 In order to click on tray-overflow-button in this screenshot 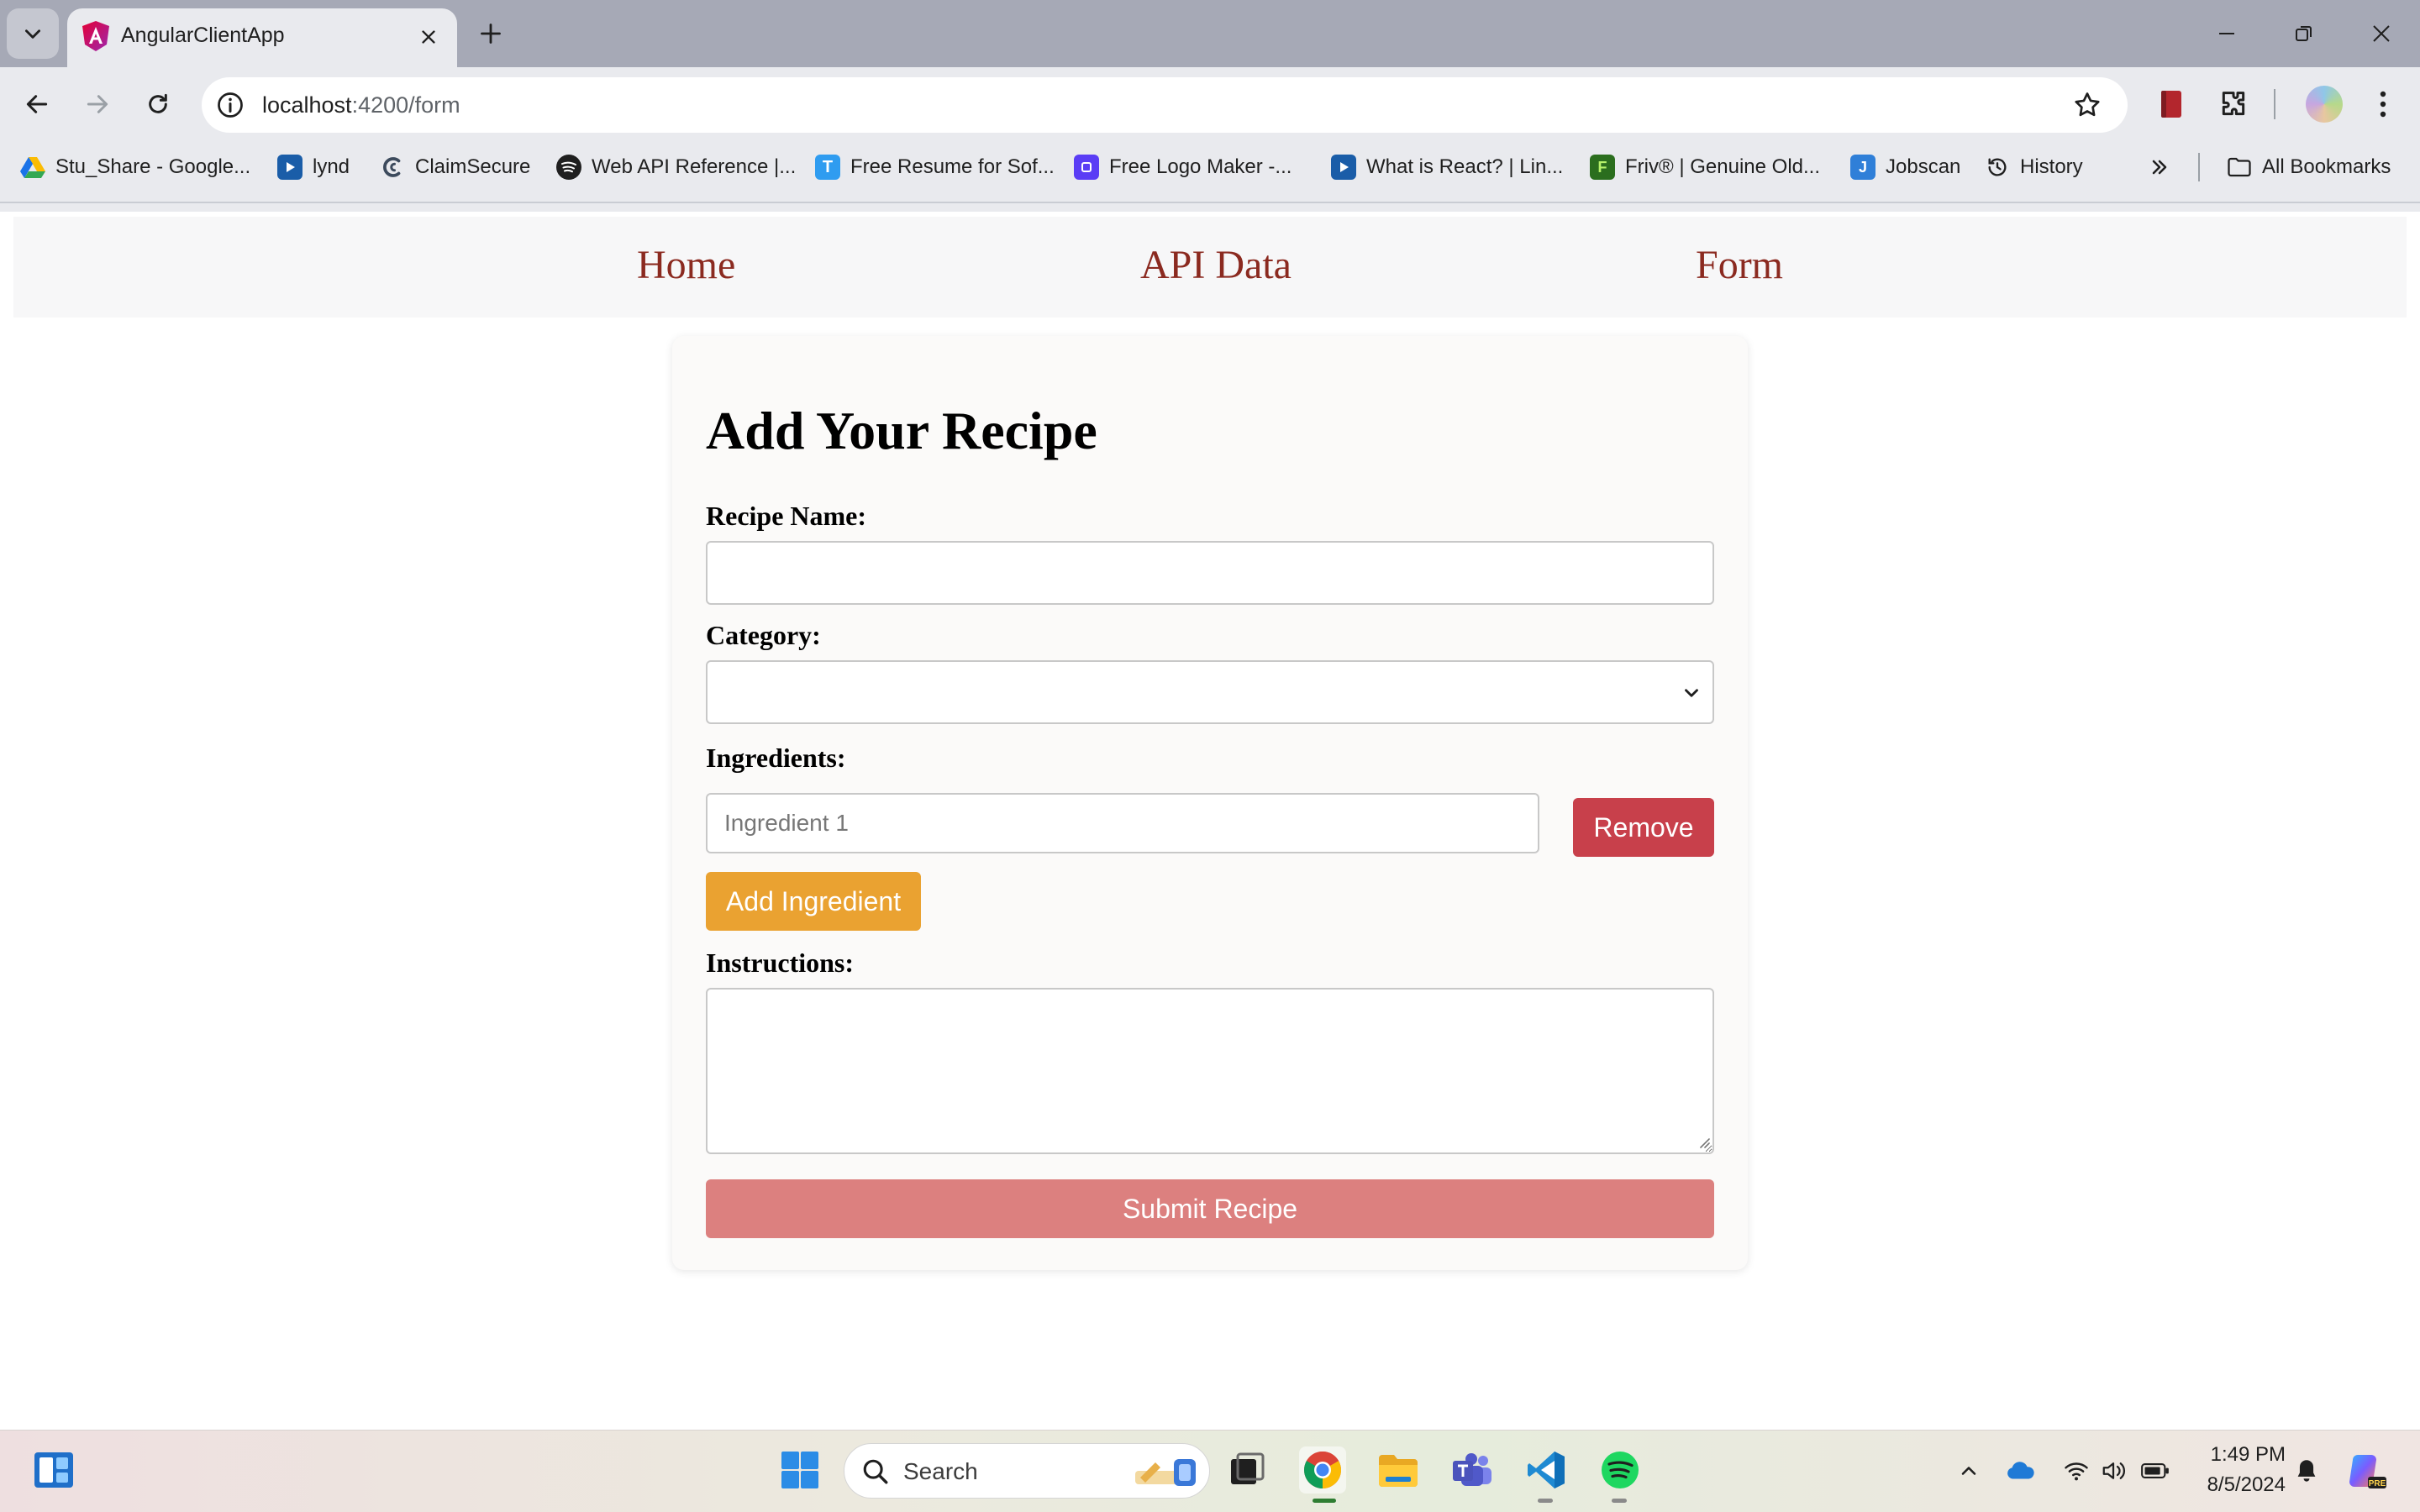, I will do `click(1969, 1471)`.